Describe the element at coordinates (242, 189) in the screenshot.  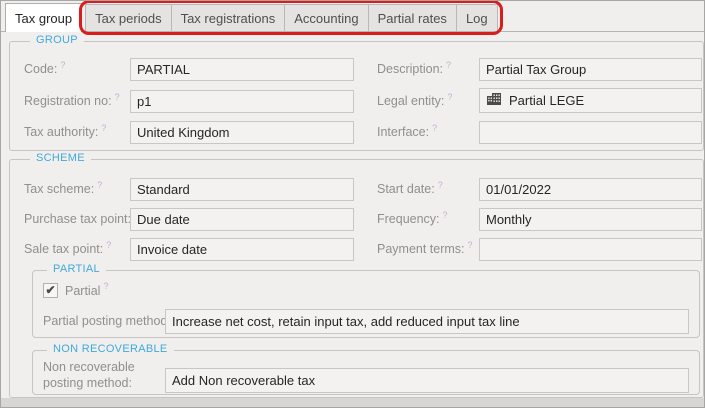
I see `tax-scheme-field: Standard` at that location.